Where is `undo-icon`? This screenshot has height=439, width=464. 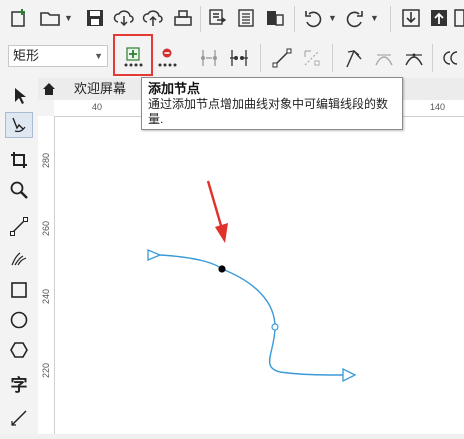
undo-icon is located at coordinates (313, 18).